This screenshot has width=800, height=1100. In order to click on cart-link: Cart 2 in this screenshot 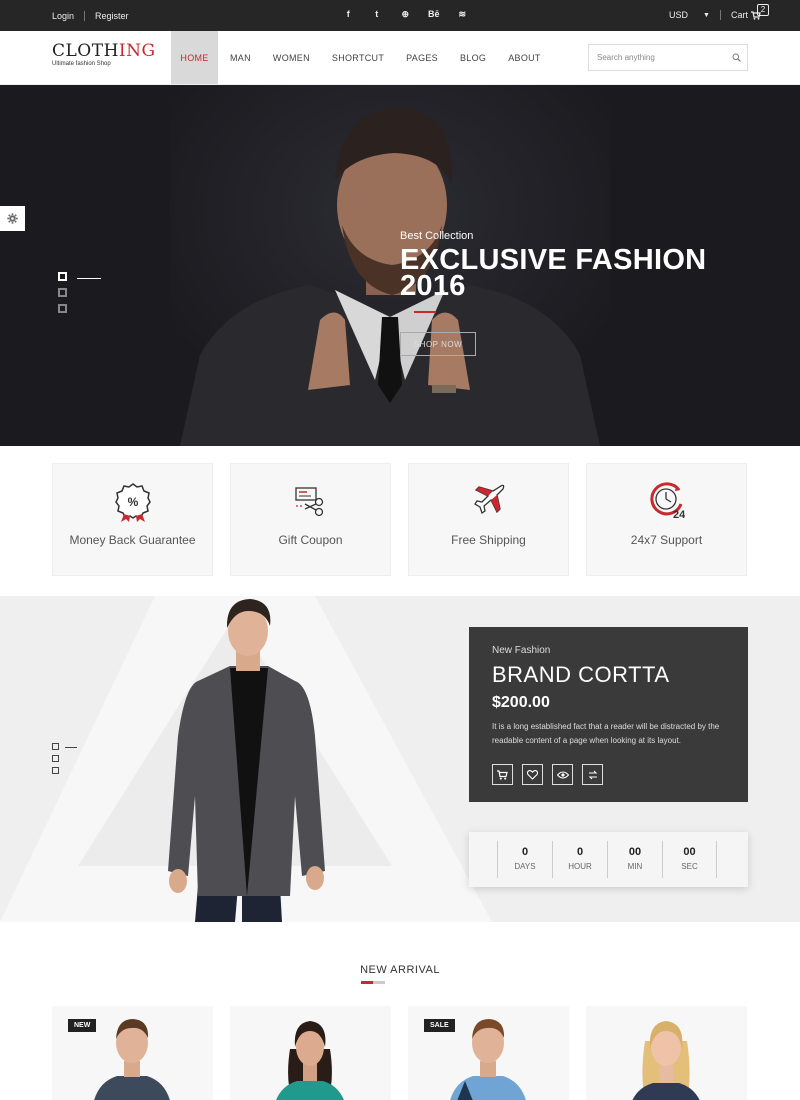, I will do `click(750, 12)`.